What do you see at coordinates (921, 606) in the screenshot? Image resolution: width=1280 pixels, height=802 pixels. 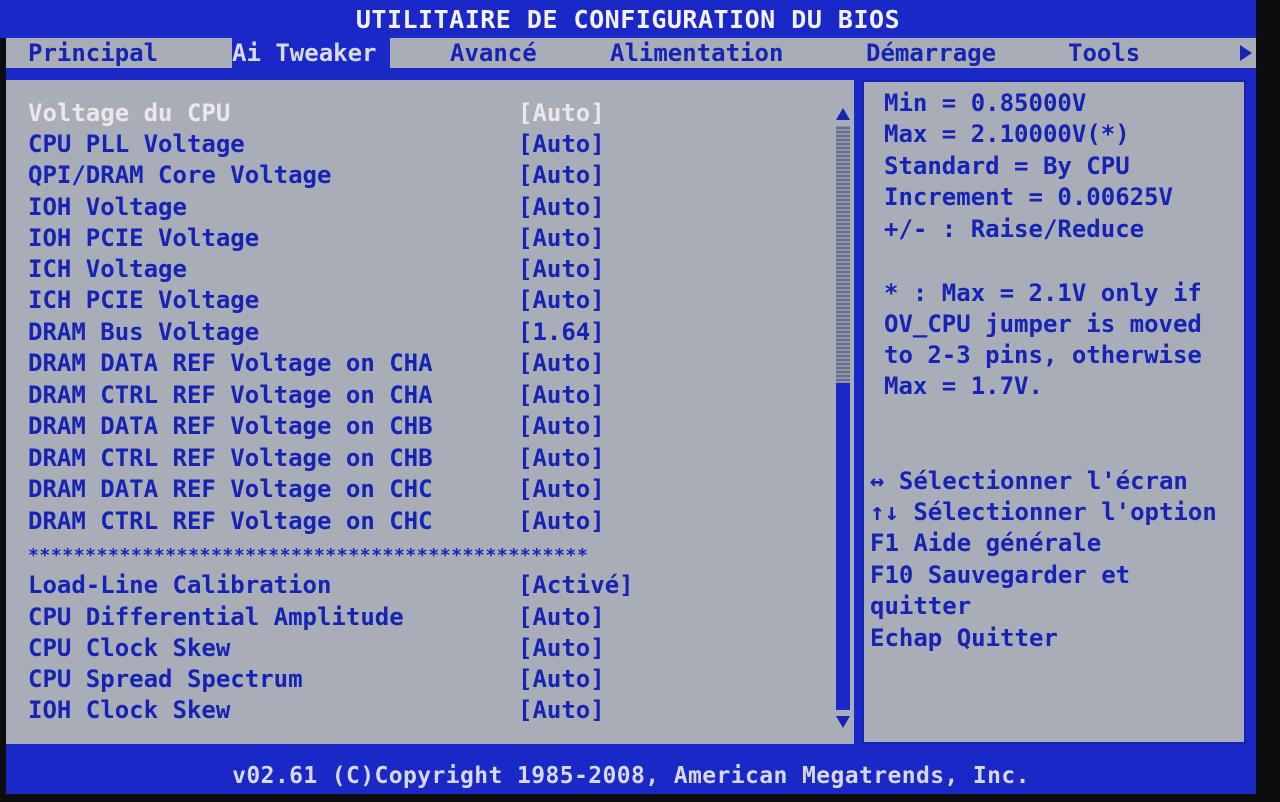 I see `help-key-line: quitter` at bounding box center [921, 606].